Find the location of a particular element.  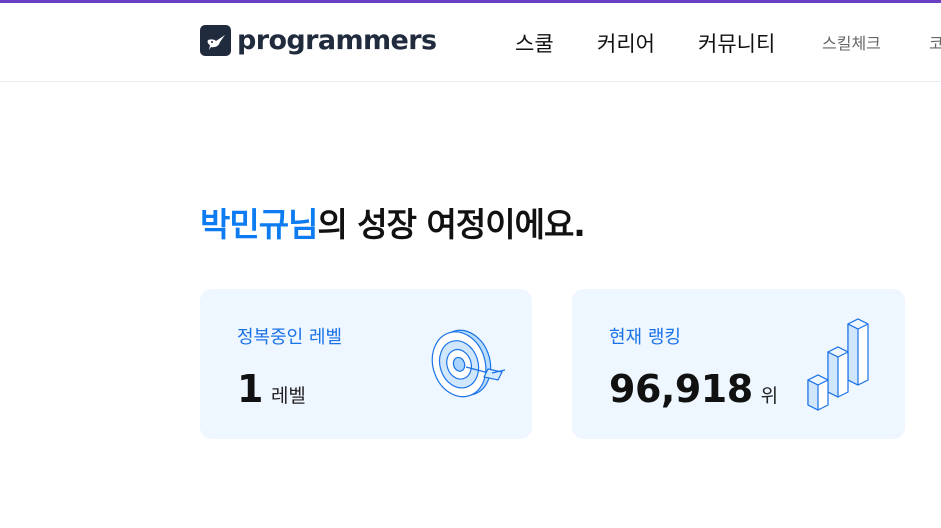

bar-chart-icon is located at coordinates (839, 365).